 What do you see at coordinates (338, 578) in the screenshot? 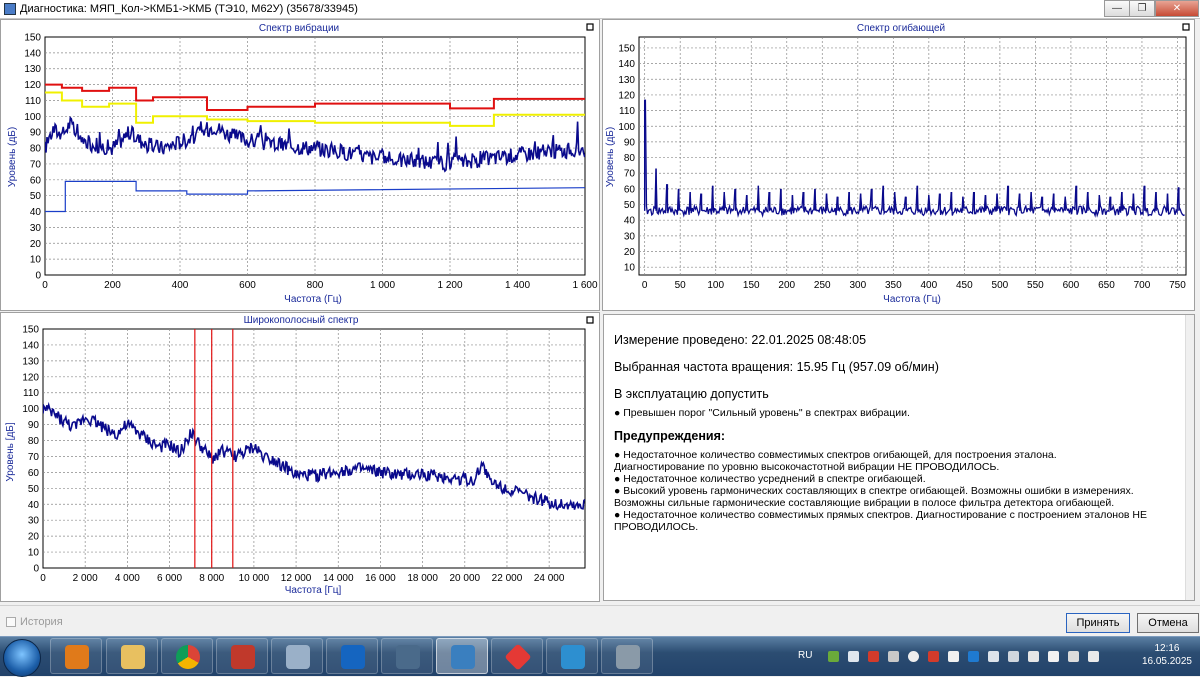
I see `x-tick-label: 14 000` at bounding box center [338, 578].